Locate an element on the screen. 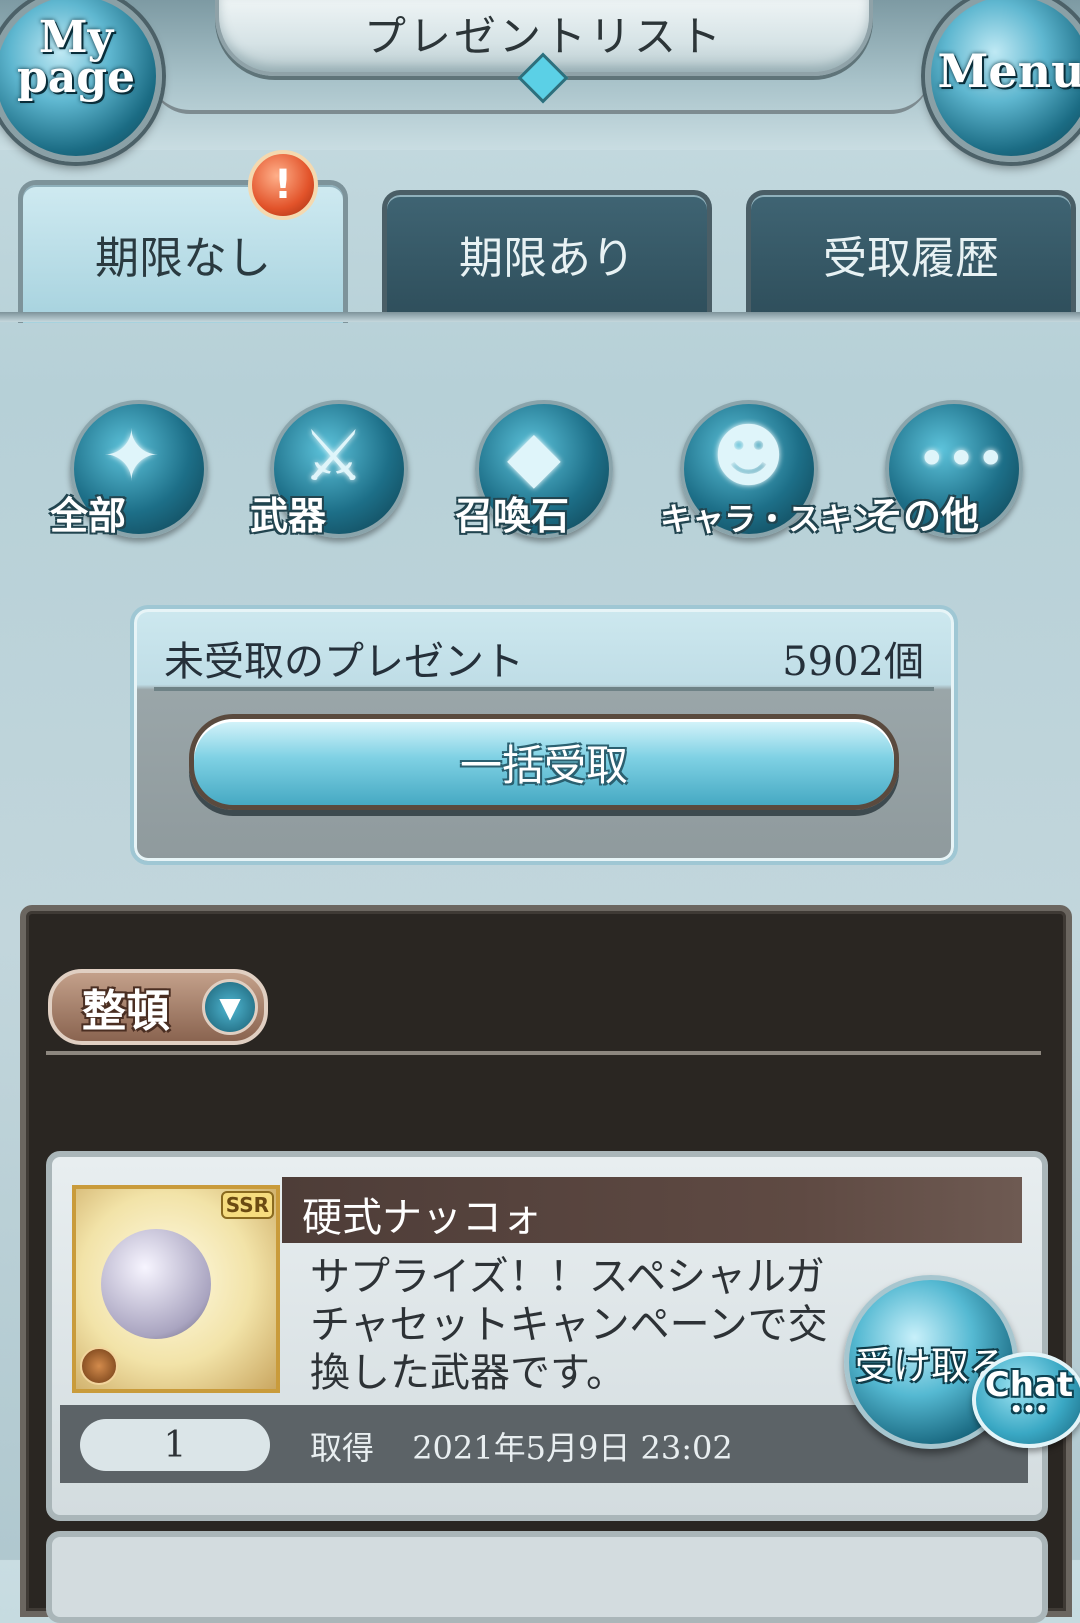  category-label: キャラ・スキン is located at coordinates (772, 519).